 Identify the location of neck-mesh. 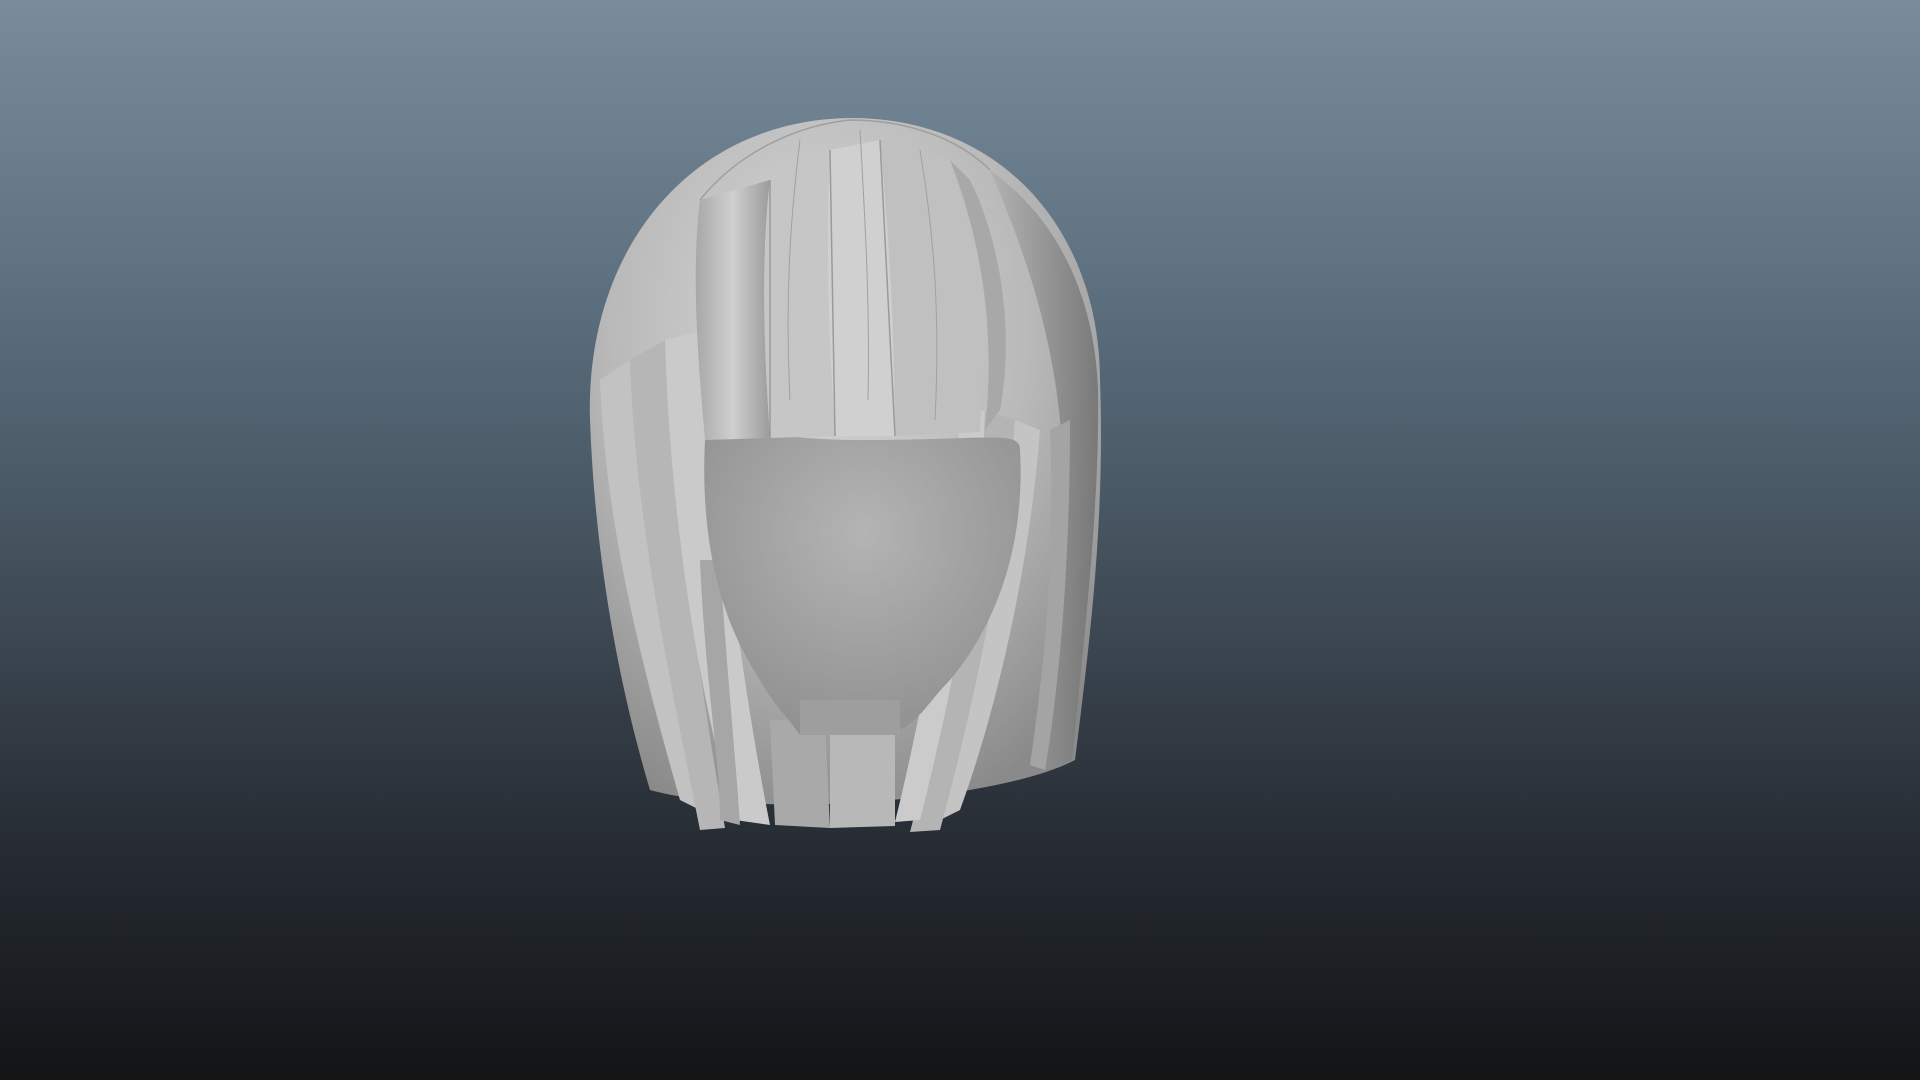
(850, 717).